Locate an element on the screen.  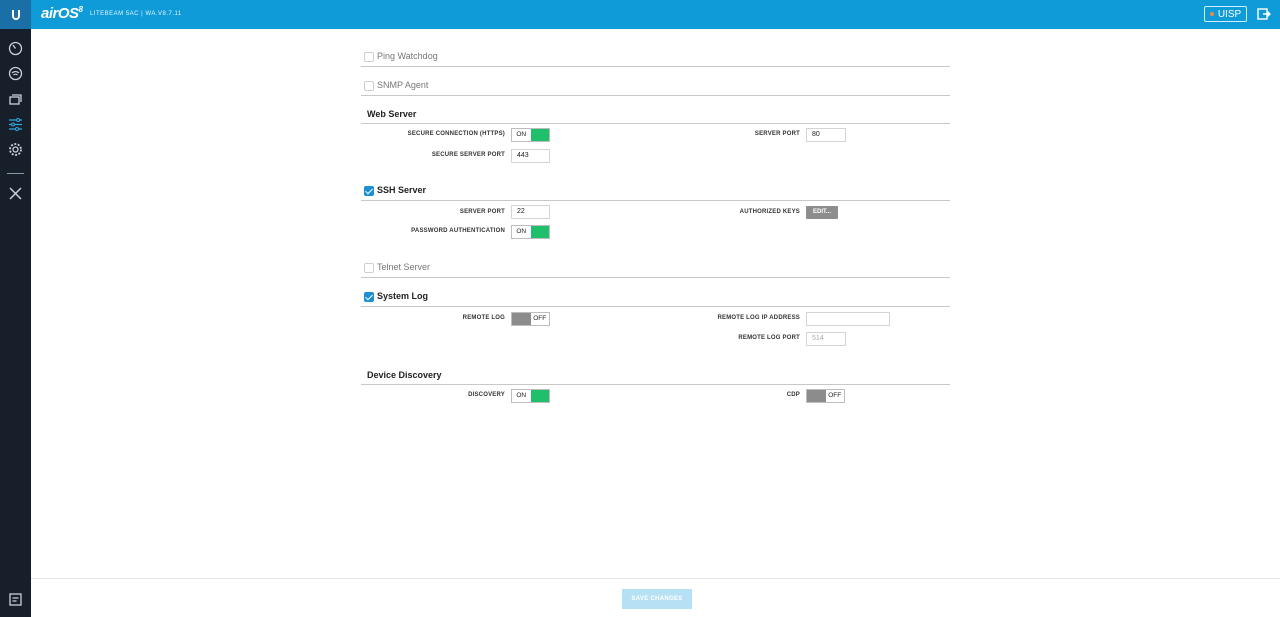
remote-port-label: REMOTE LOG PORT is located at coordinates (769, 338).